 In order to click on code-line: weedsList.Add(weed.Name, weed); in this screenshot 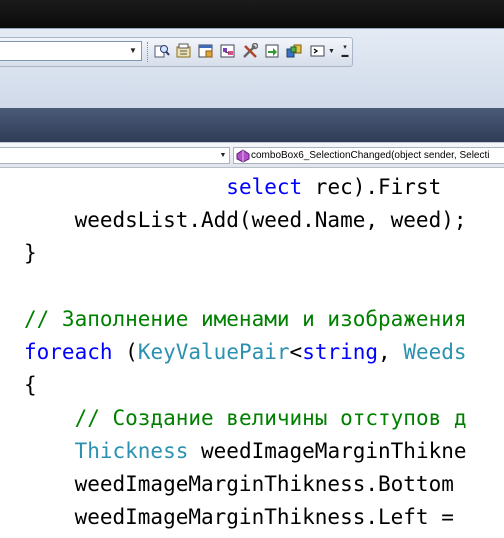, I will do `click(245, 220)`.